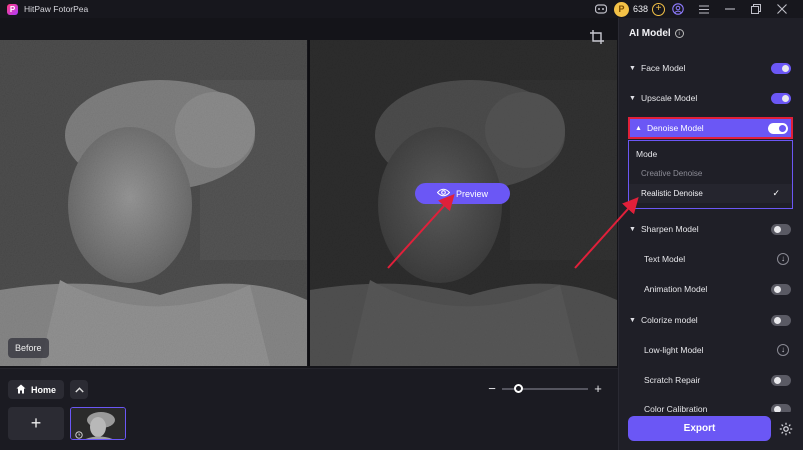  What do you see at coordinates (781, 229) in the screenshot?
I see `sharpen-model-toggle` at bounding box center [781, 229].